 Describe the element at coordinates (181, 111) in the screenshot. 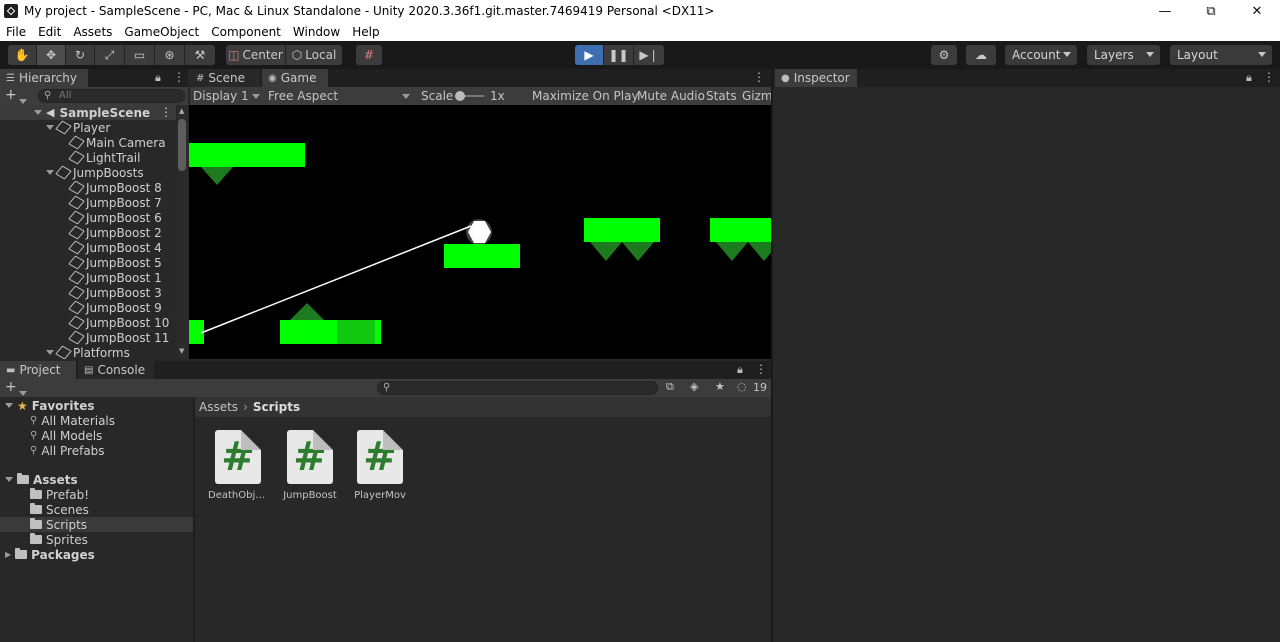

I see `scroll-up-icon: ▲` at that location.